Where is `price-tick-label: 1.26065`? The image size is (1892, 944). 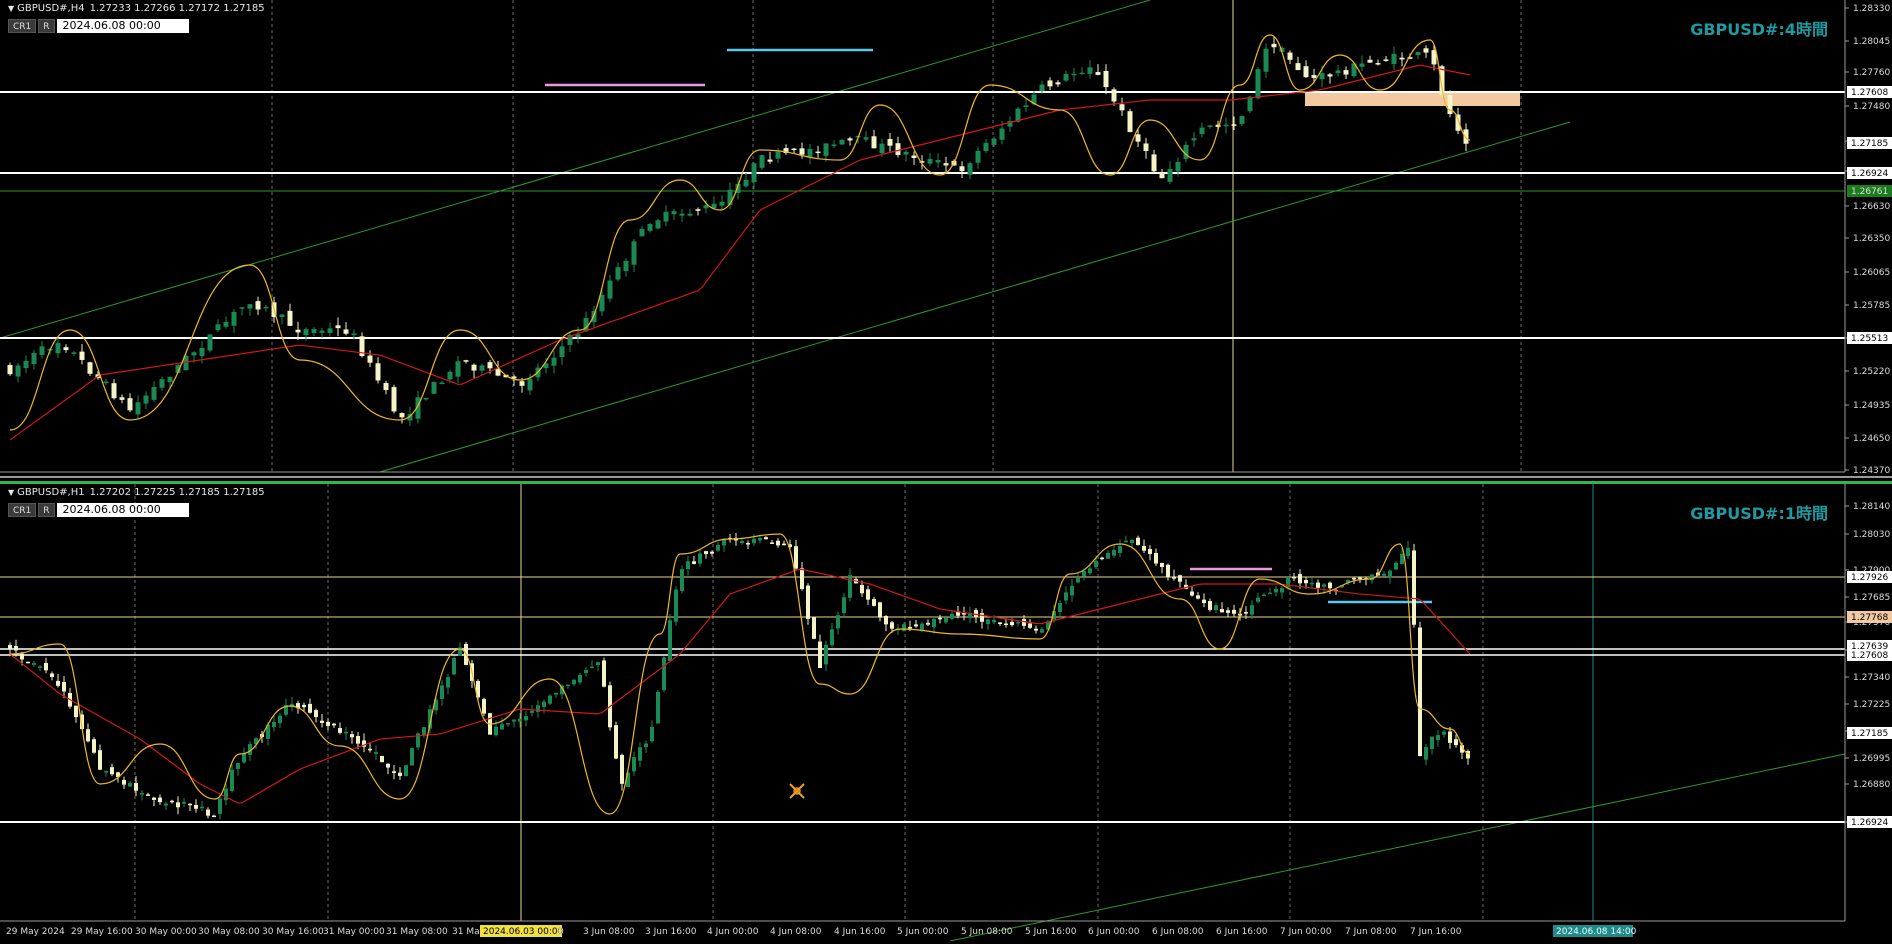 price-tick-label: 1.26065 is located at coordinates (1871, 273).